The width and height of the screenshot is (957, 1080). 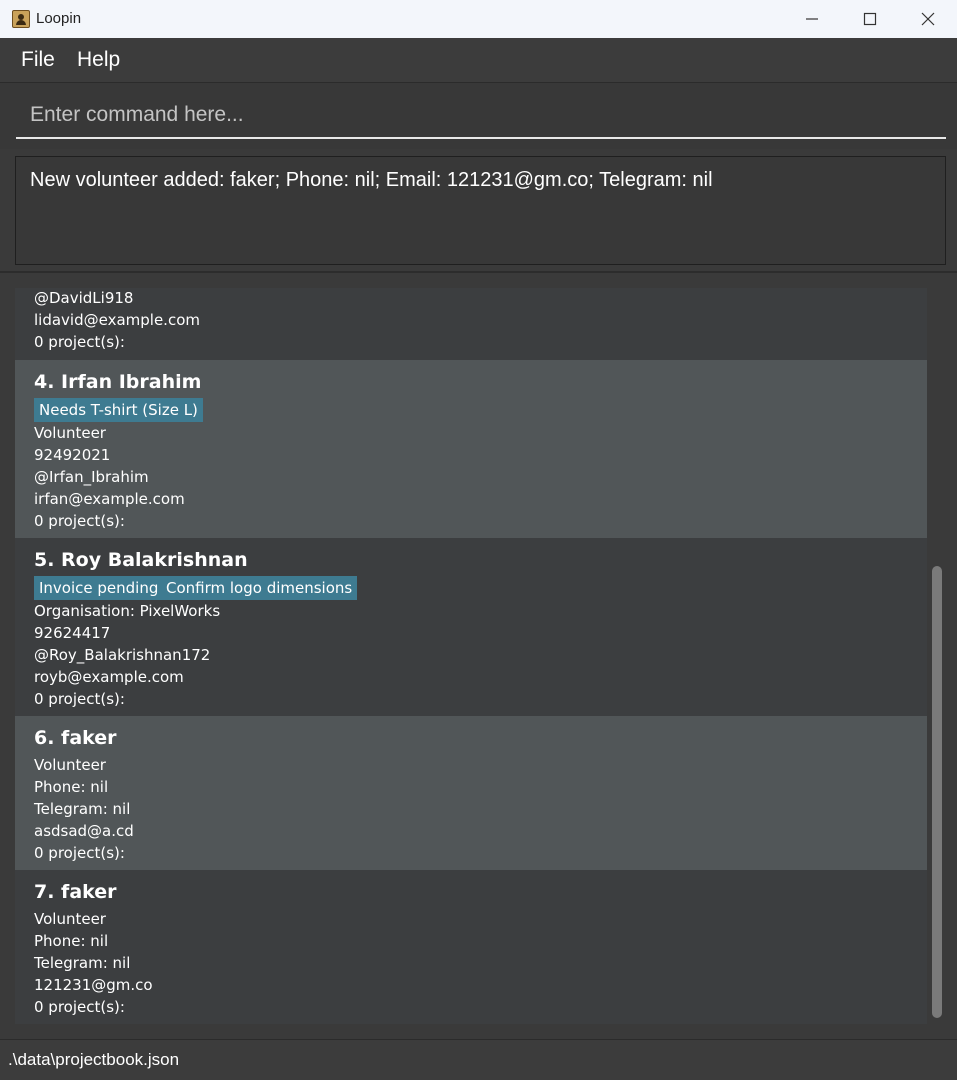 I want to click on person-telegram: @Irfan_Ibrahim, so click(x=91, y=477).